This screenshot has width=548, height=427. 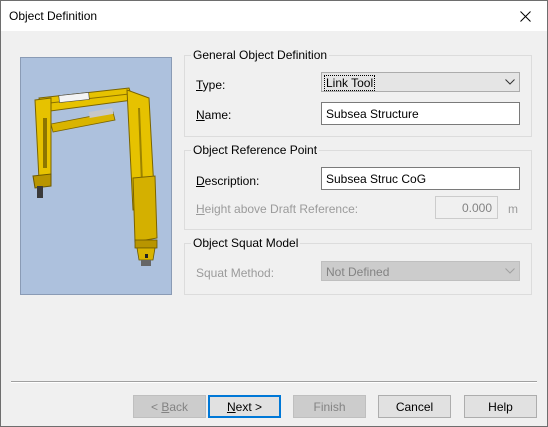 What do you see at coordinates (277, 209) in the screenshot?
I see `height-above-draft-label: Height above Draft Reference:` at bounding box center [277, 209].